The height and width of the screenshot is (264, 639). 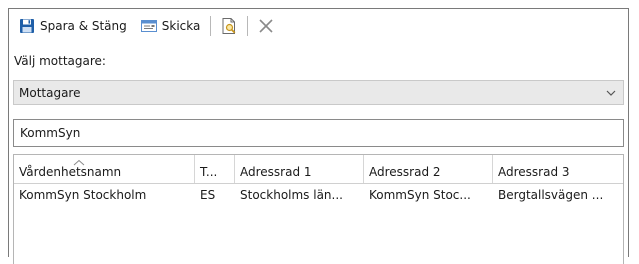 What do you see at coordinates (611, 93) in the screenshot?
I see `chevron-down-icon` at bounding box center [611, 93].